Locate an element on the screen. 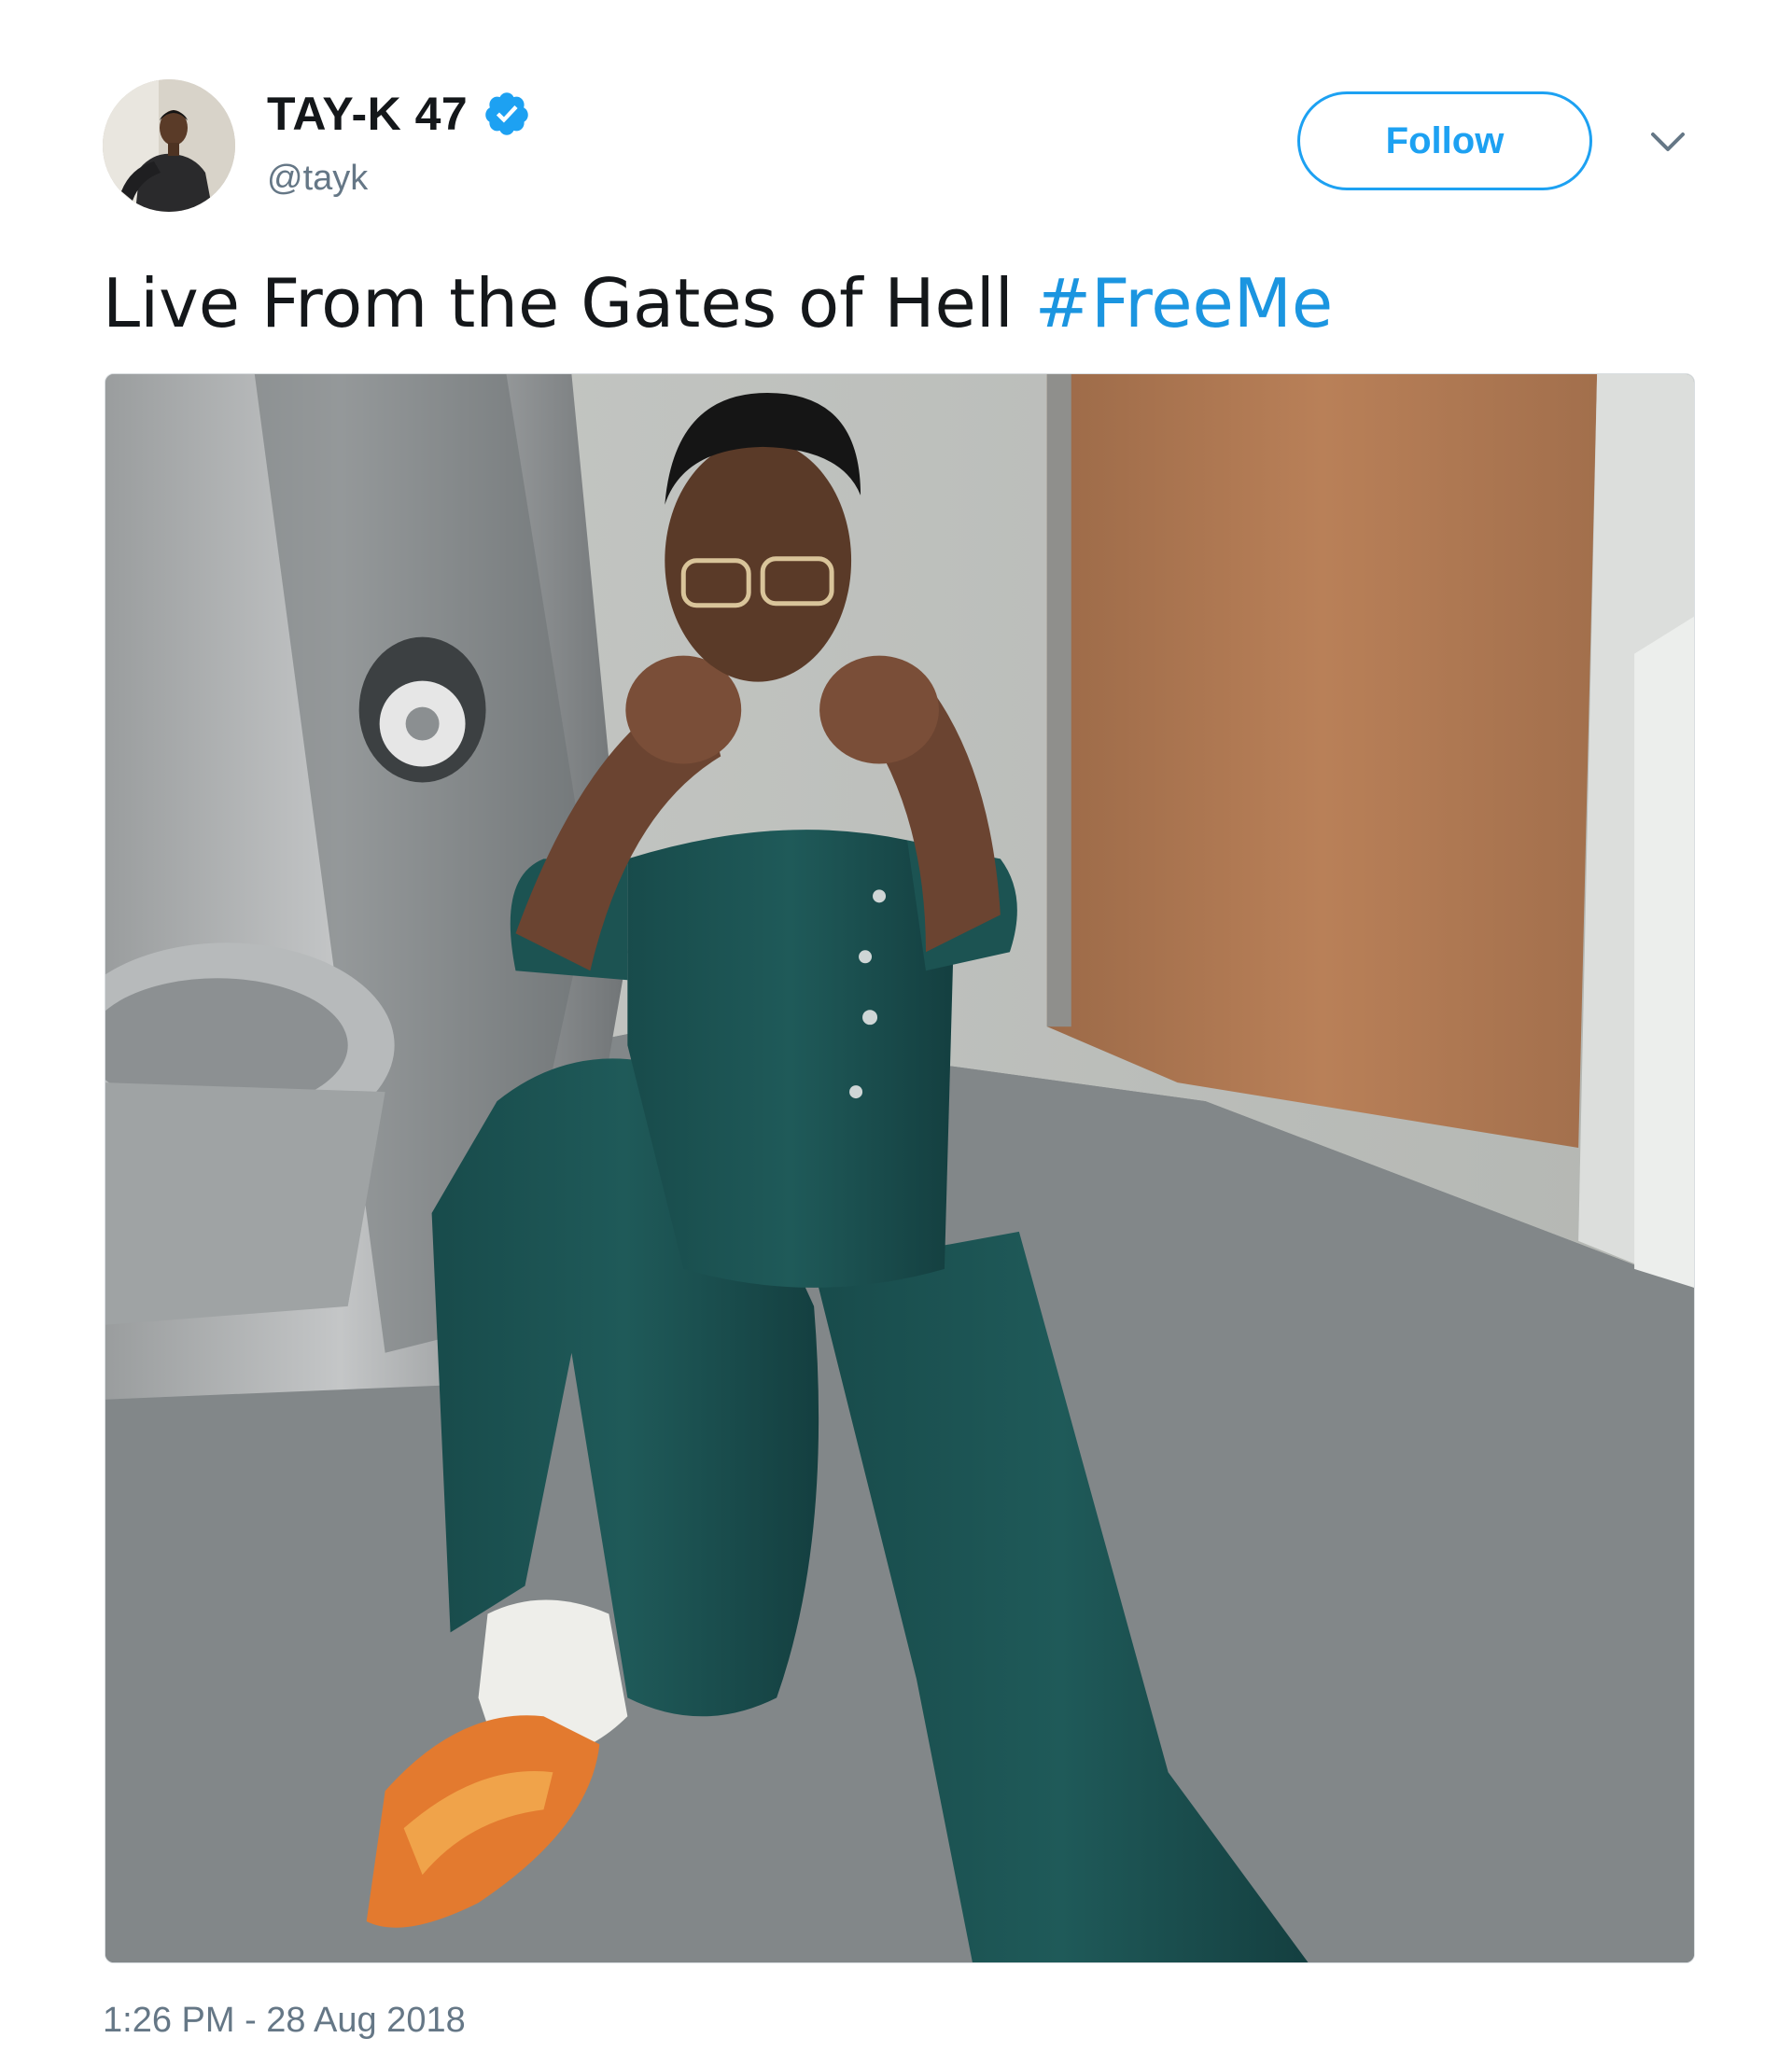  name-row: TAY-K 47 is located at coordinates (399, 114).